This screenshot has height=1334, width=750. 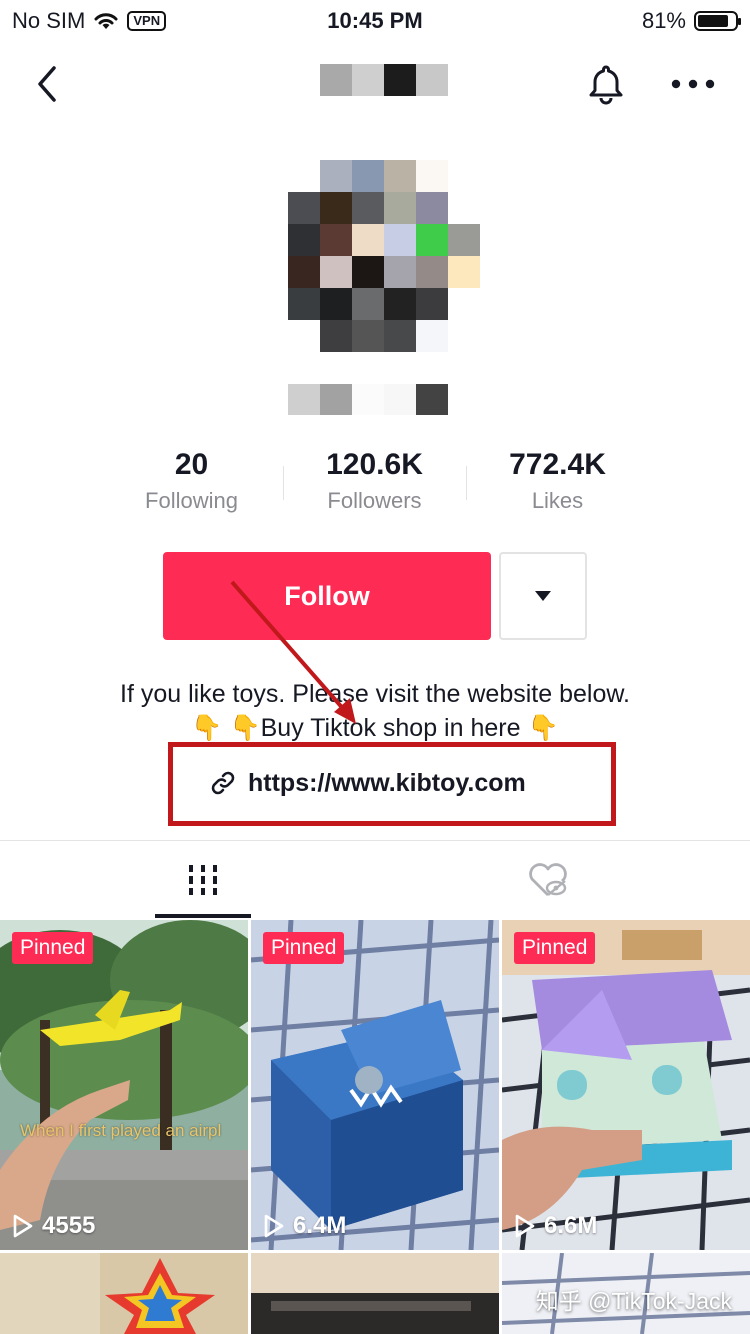 What do you see at coordinates (384, 256) in the screenshot?
I see `avatar` at bounding box center [384, 256].